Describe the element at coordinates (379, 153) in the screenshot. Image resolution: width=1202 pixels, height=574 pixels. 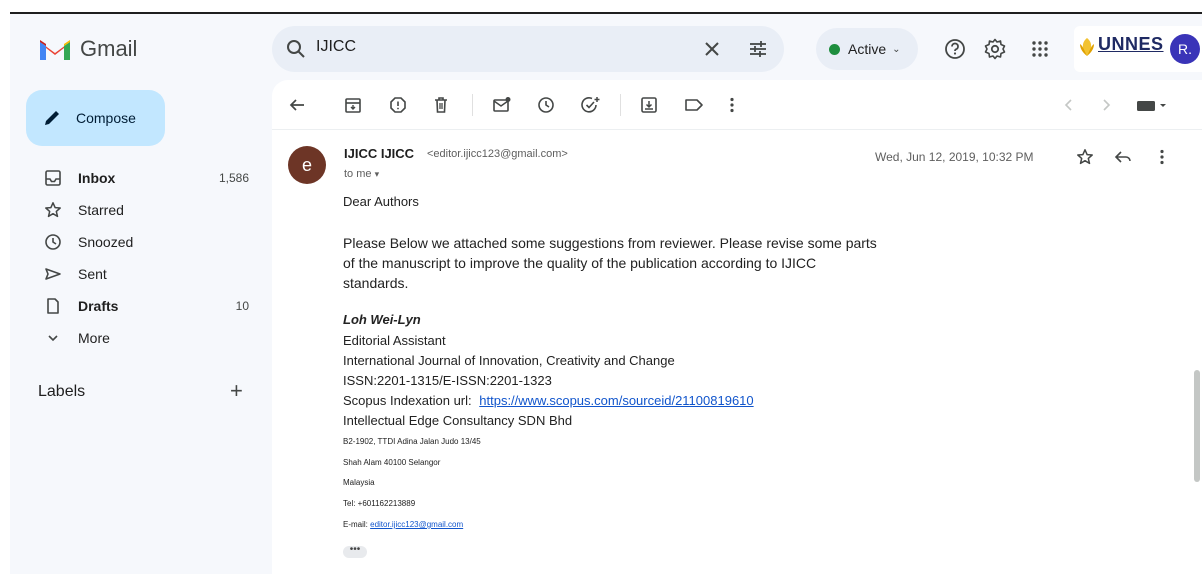
I see `sender-name: IJICC IJICC` at that location.